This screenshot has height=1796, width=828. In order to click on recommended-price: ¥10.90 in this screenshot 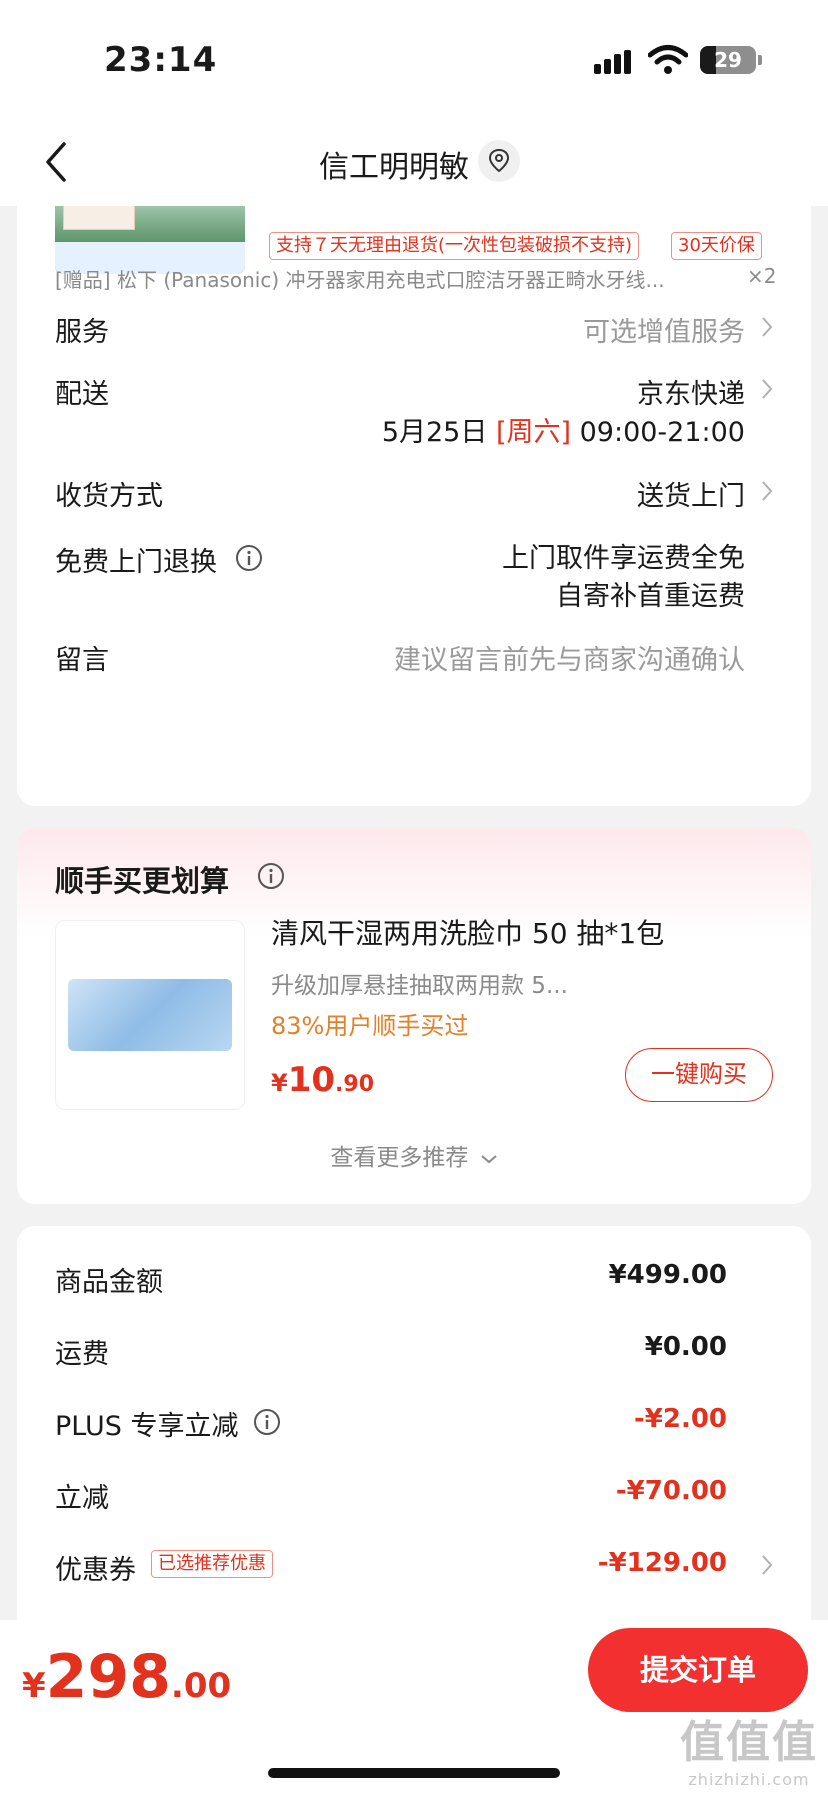, I will do `click(322, 1080)`.